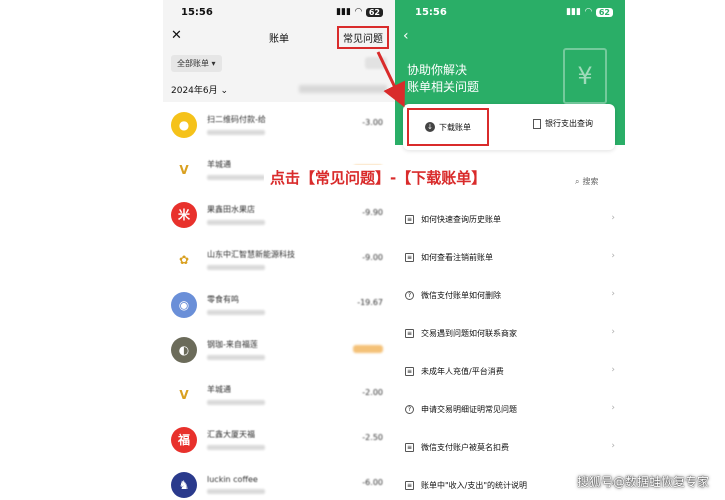 This screenshot has height=500, width=725. I want to click on transaction-amount, so click(368, 349).